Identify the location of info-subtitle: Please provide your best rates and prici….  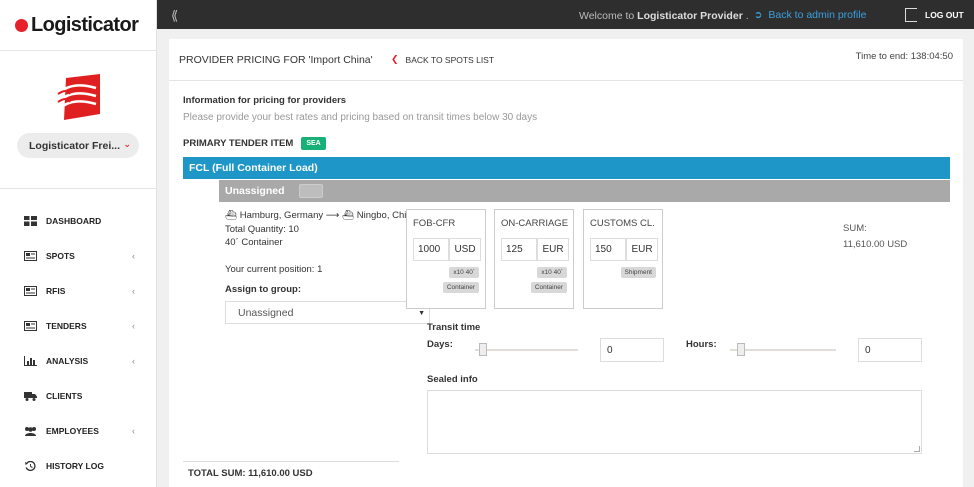
(360, 117).